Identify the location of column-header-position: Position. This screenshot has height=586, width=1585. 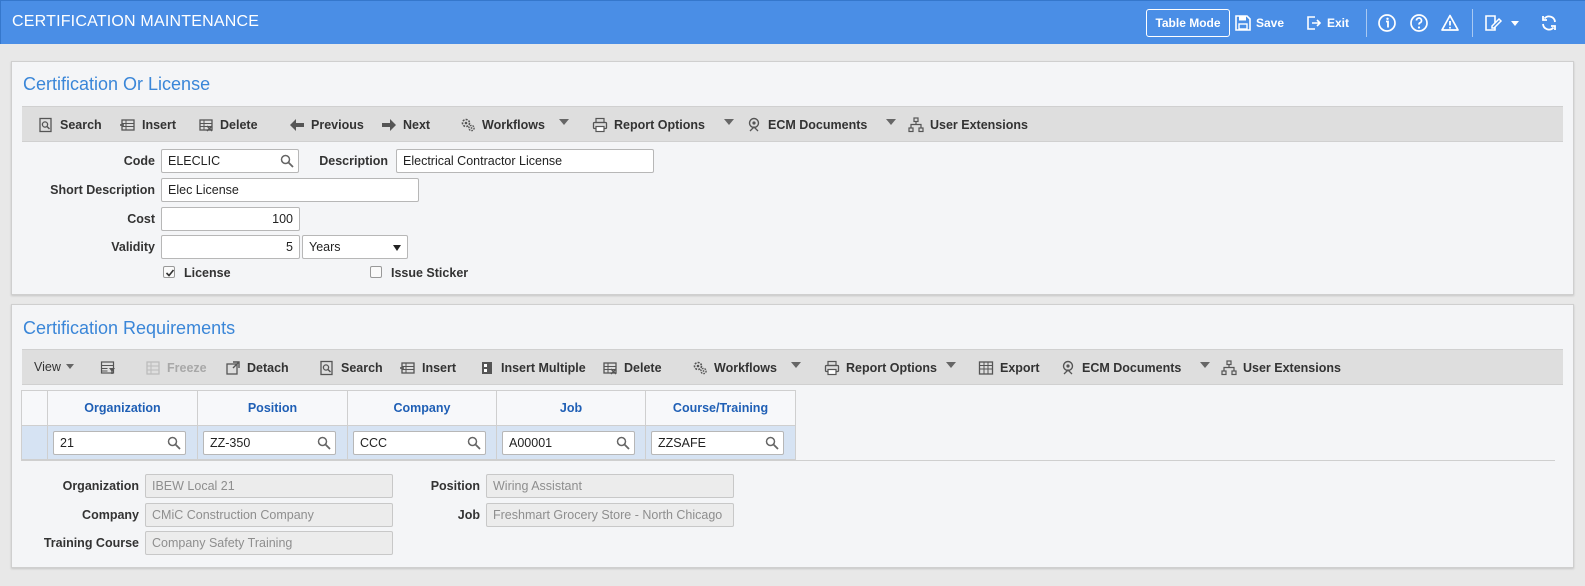
(272, 408).